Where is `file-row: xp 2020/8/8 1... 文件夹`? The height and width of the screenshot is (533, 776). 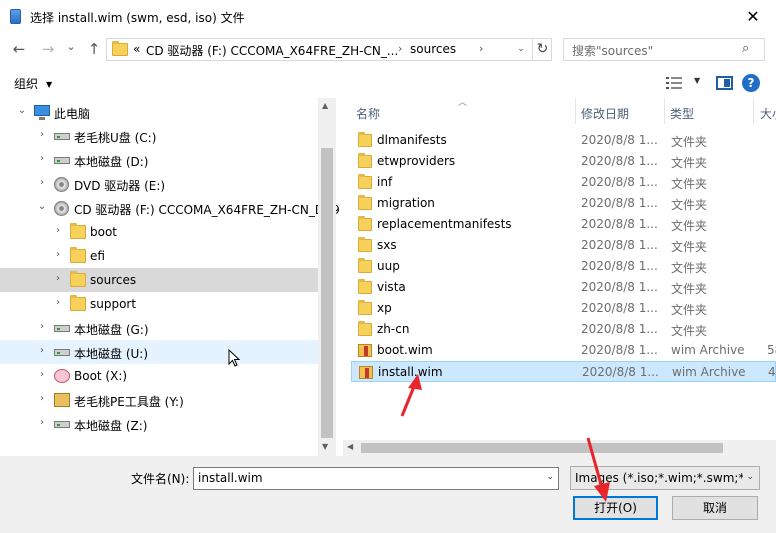
file-row: xp 2020/8/8 1... 文件夹 is located at coordinates (563, 308).